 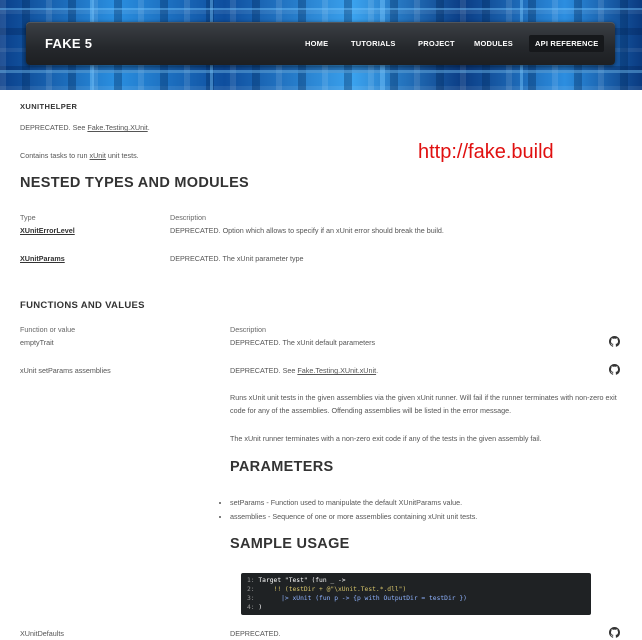 I want to click on nested-col-type: Type, so click(x=28, y=217).